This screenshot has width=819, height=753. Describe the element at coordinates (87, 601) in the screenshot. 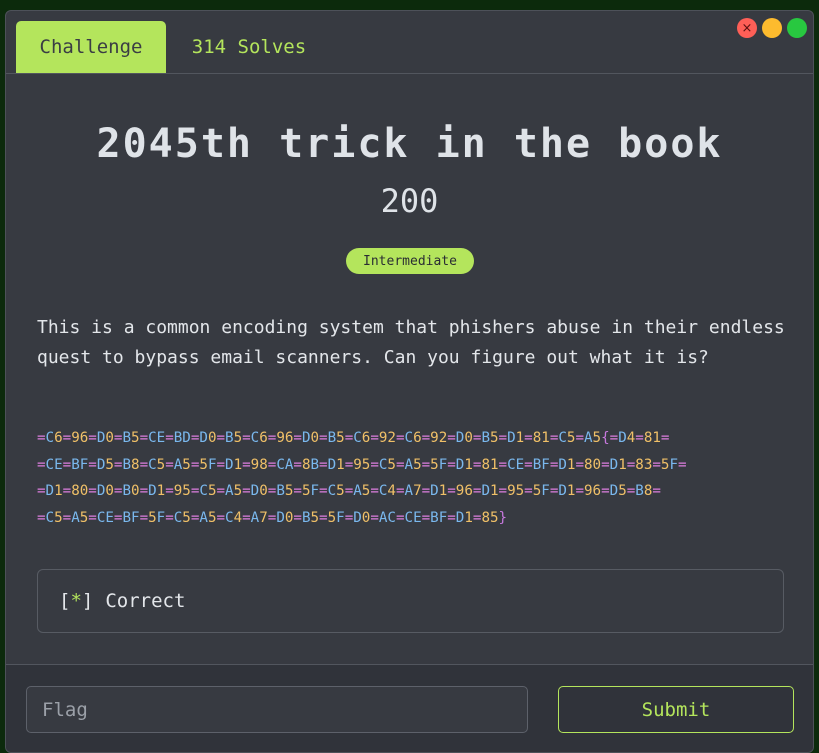

I see `result-bracket-close: ]` at that location.